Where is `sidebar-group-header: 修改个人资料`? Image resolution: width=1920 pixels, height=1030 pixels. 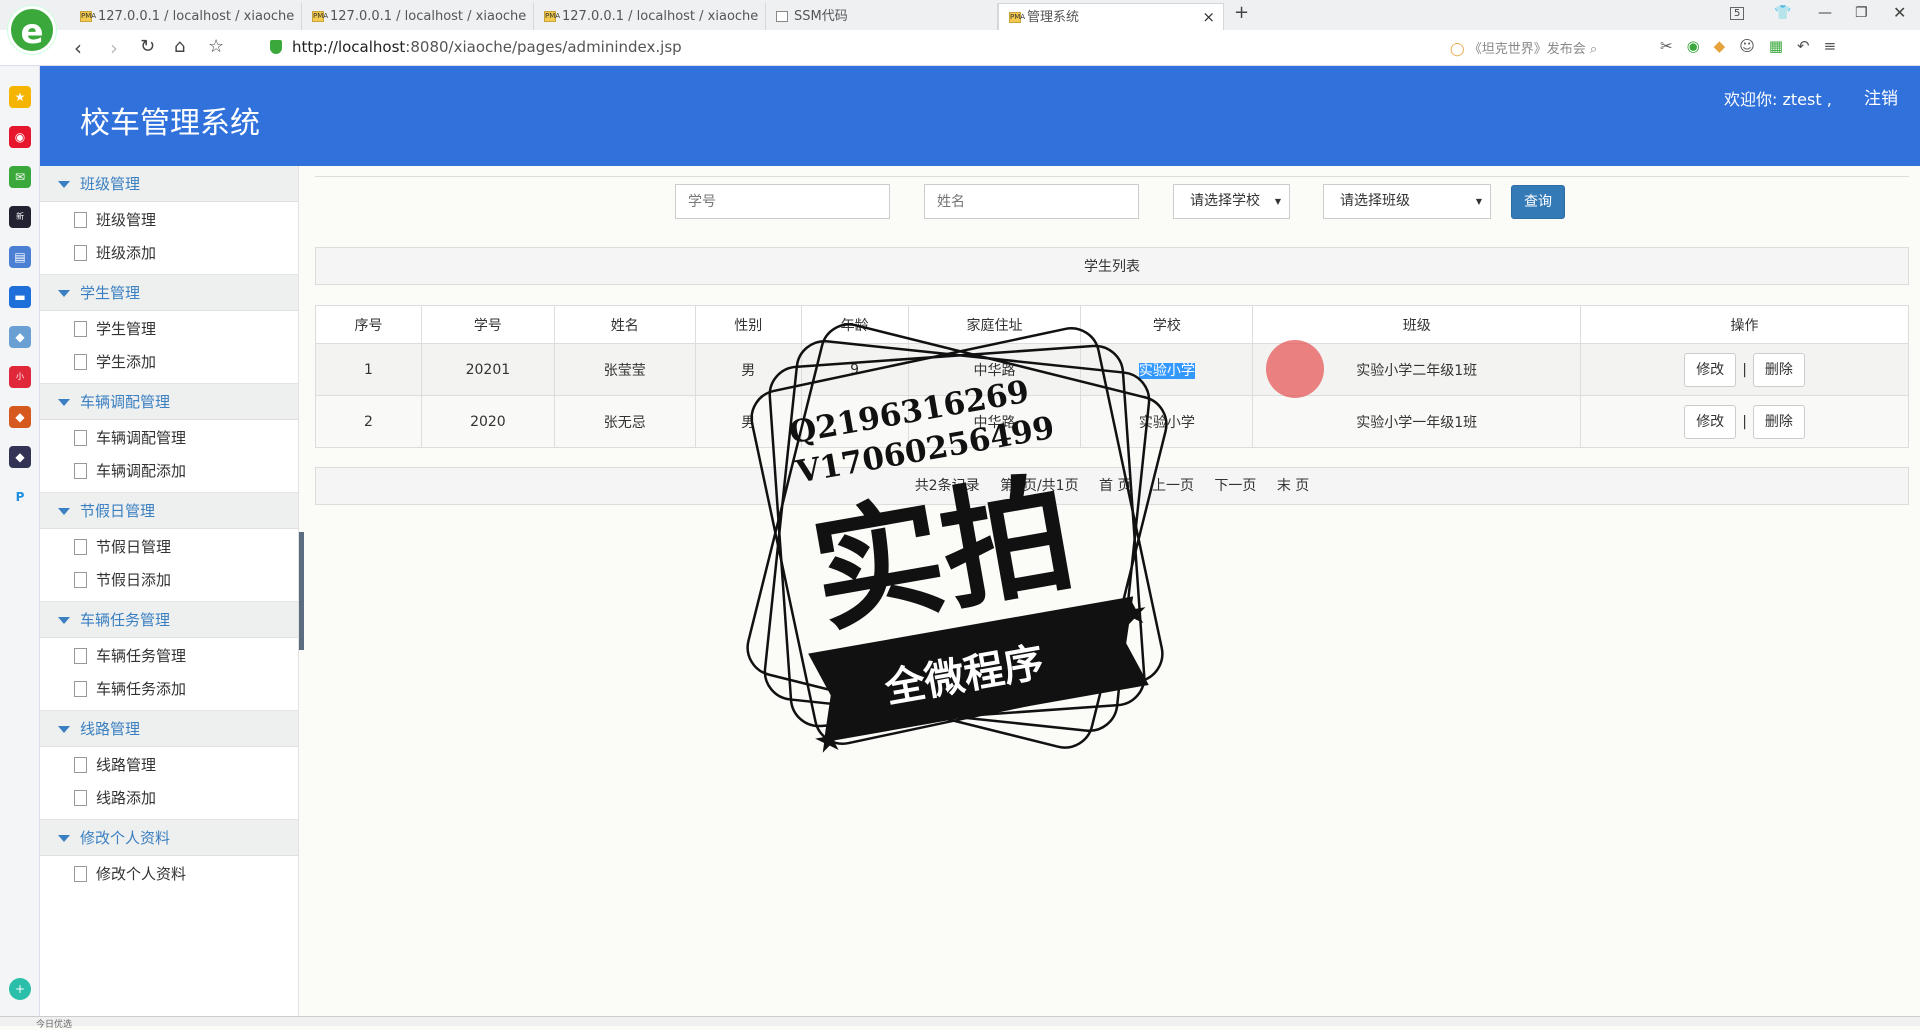
sidebar-group-header: 修改个人资料 is located at coordinates (169, 838).